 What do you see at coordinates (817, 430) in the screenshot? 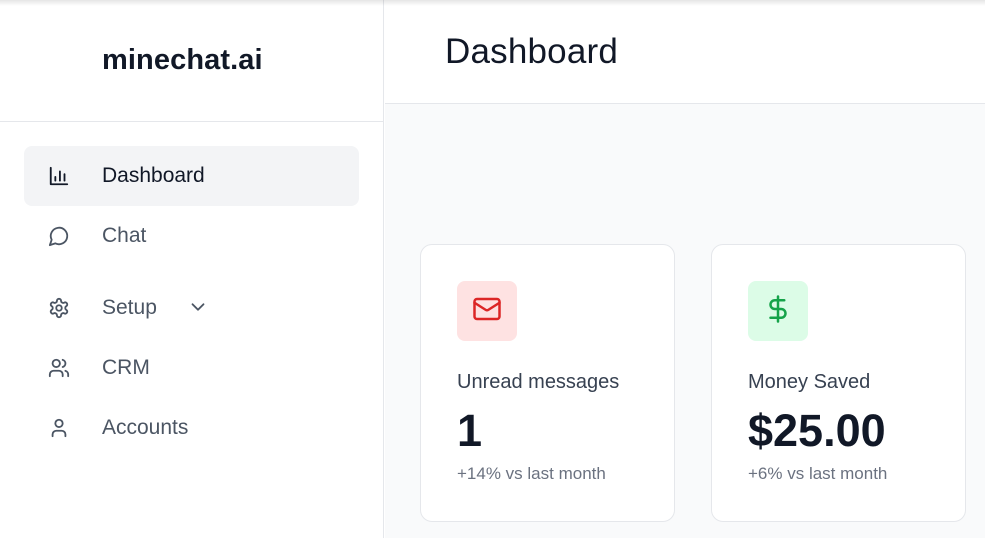
I see `stat-value: $25.00` at bounding box center [817, 430].